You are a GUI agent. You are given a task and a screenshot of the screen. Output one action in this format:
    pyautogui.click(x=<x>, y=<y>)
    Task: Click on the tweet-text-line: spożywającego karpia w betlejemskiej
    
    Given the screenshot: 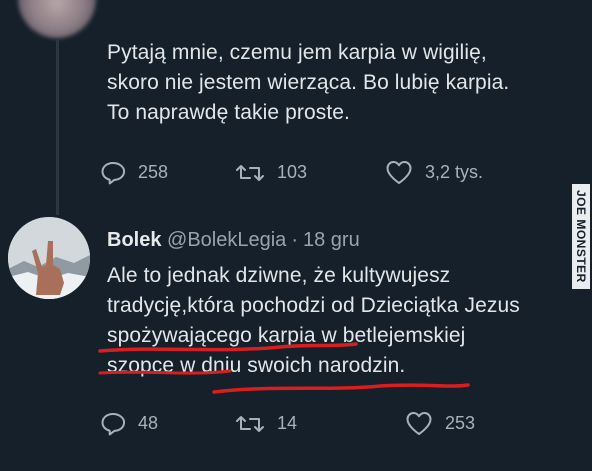 What is the action you would take?
    pyautogui.click(x=286, y=335)
    